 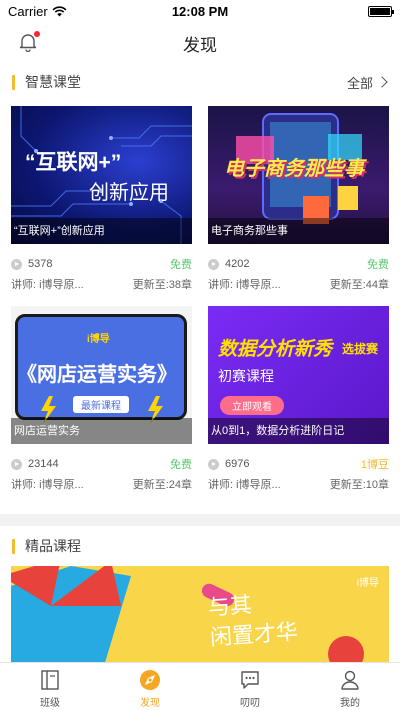 I want to click on battery-icon, so click(x=381, y=11).